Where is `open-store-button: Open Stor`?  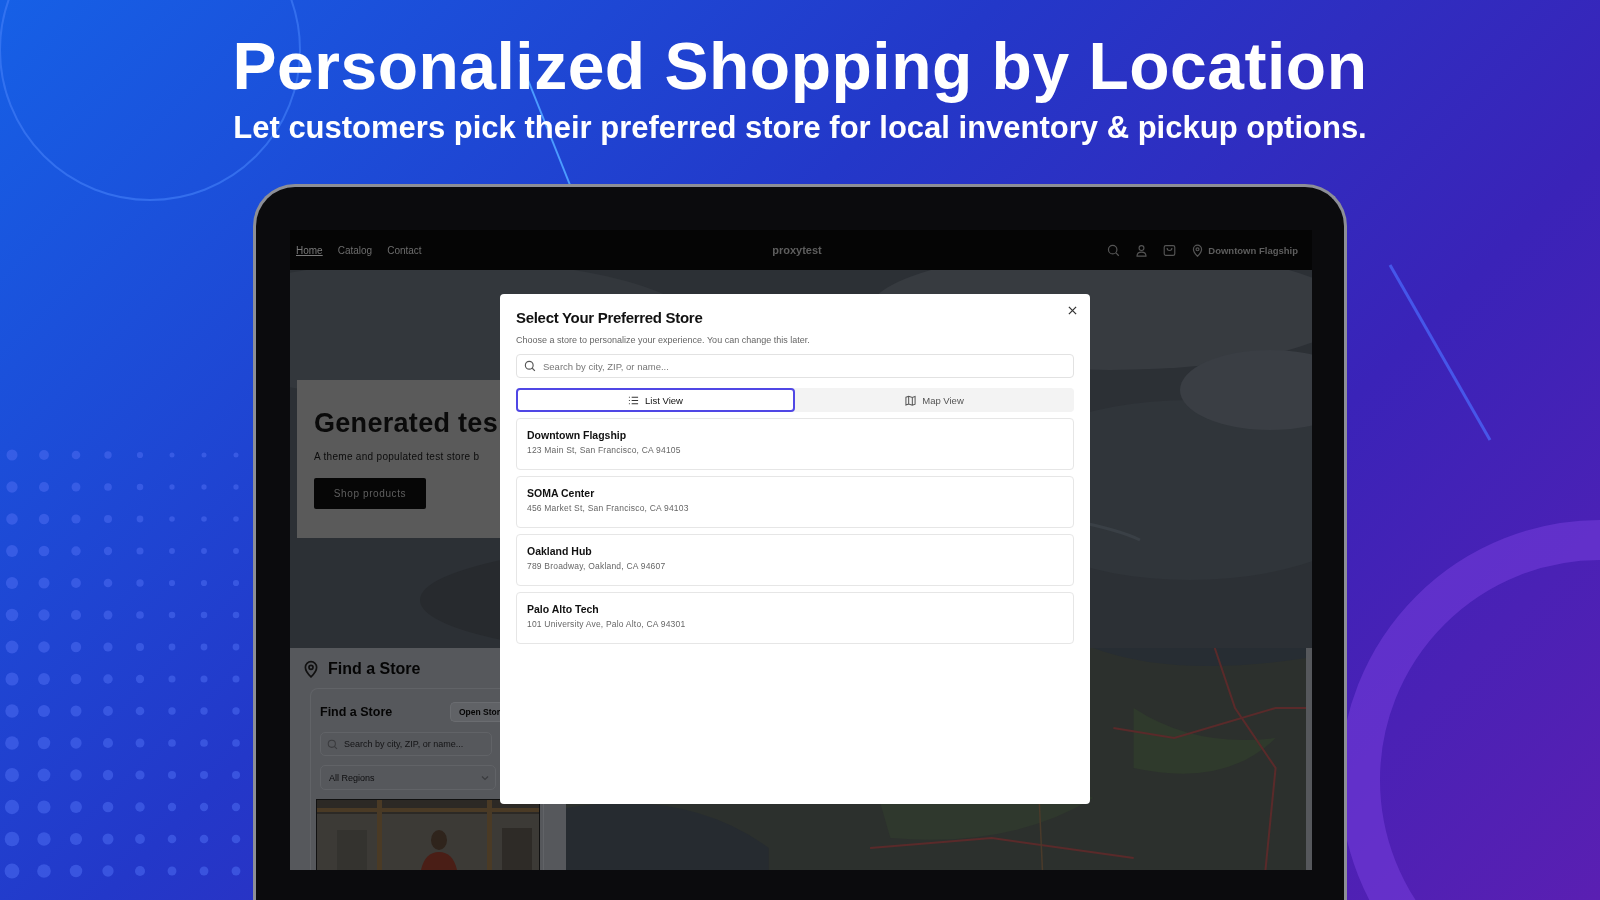 open-store-button: Open Stor is located at coordinates (474, 712).